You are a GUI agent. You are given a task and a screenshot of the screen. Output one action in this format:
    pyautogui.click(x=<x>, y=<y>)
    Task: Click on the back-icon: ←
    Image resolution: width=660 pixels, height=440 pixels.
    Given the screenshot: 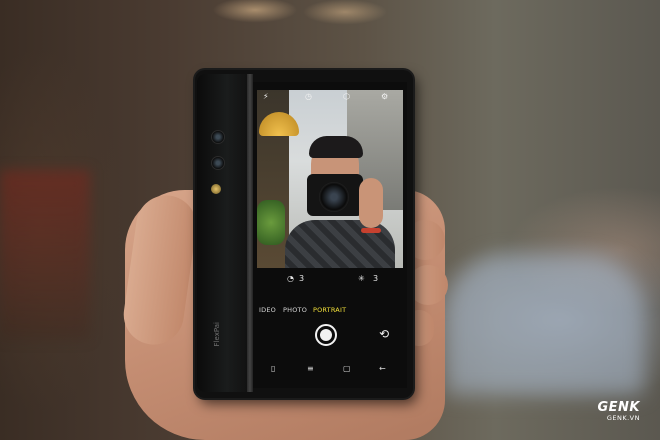 What is the action you would take?
    pyautogui.click(x=382, y=368)
    